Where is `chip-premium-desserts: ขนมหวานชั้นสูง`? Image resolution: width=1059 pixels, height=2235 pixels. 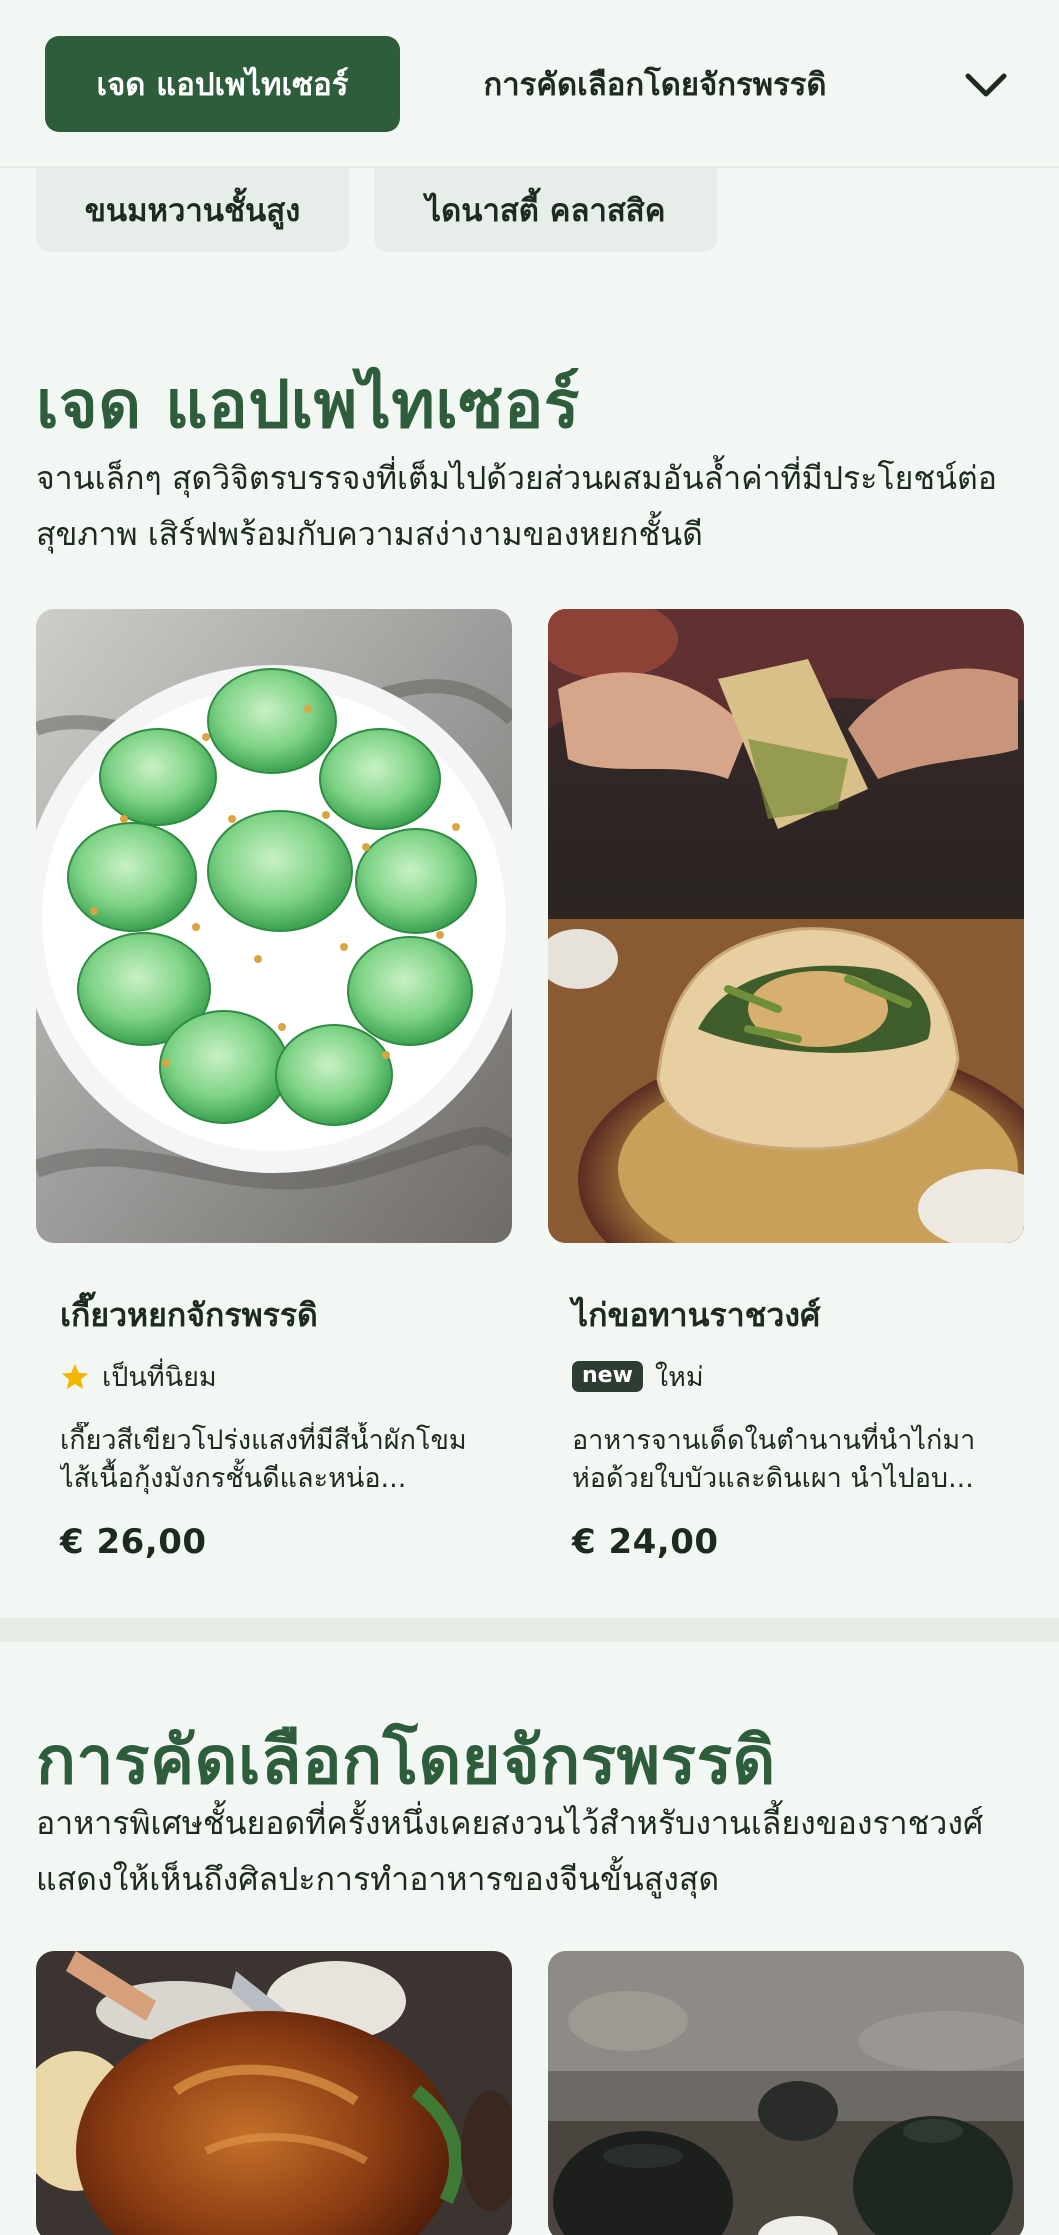
chip-premium-desserts: ขนมหวานชั้นสูง is located at coordinates (192, 210).